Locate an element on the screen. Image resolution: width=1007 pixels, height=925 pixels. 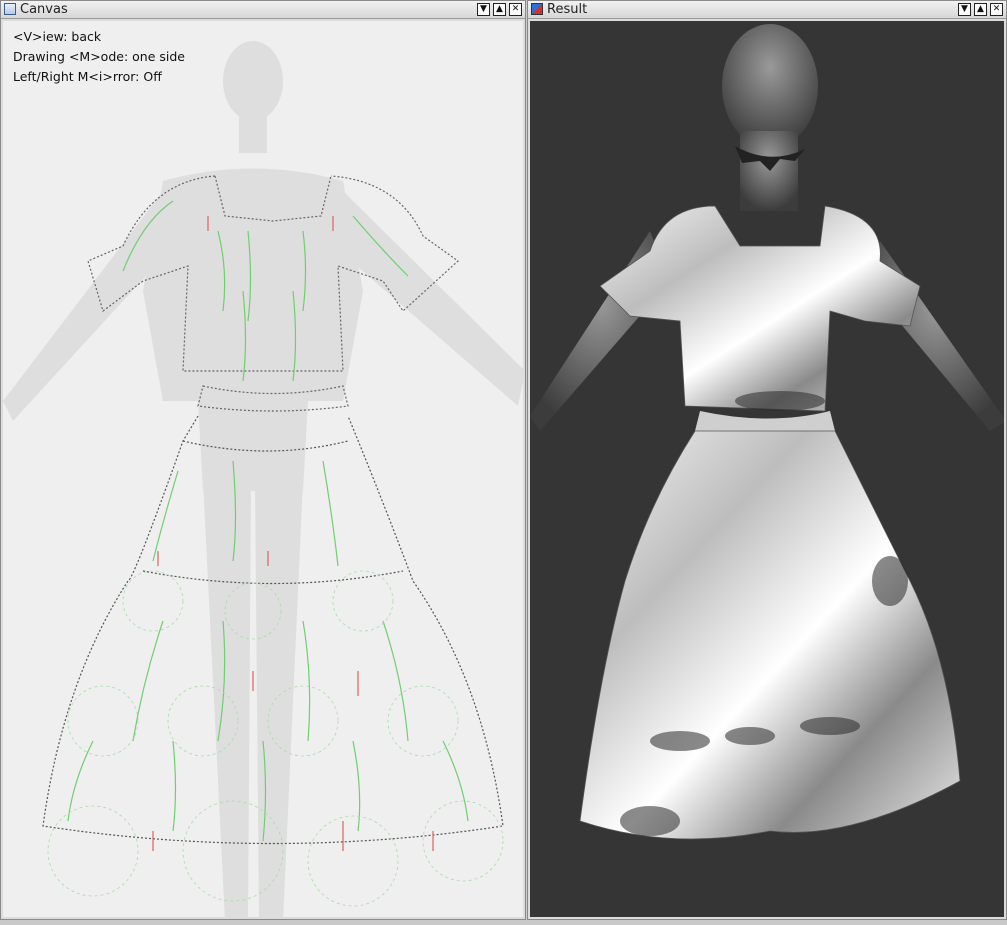
canvas-window-controls: ▼ ▲ ✕ is located at coordinates (499, 9).